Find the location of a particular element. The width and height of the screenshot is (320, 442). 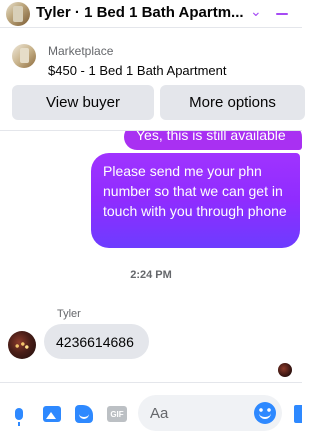

listing-title: $450 - 1 Bed 1 Bath Apartment is located at coordinates (137, 70).